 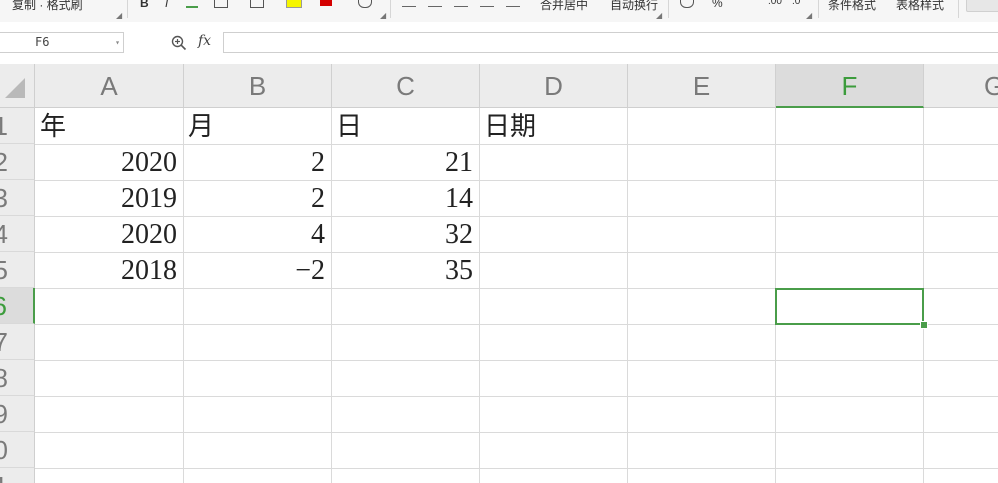 I want to click on cell-a3: 2019, so click(x=109, y=198).